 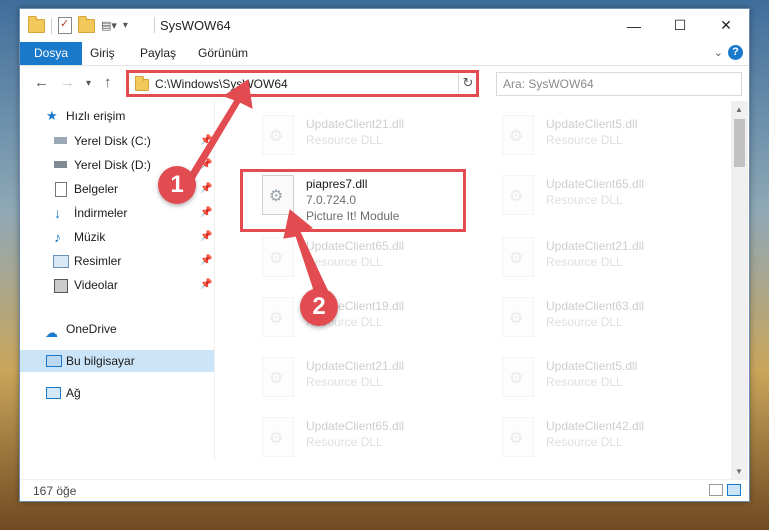 I want to click on search-placeholder: Ara: SysWOW64, so click(x=548, y=84).